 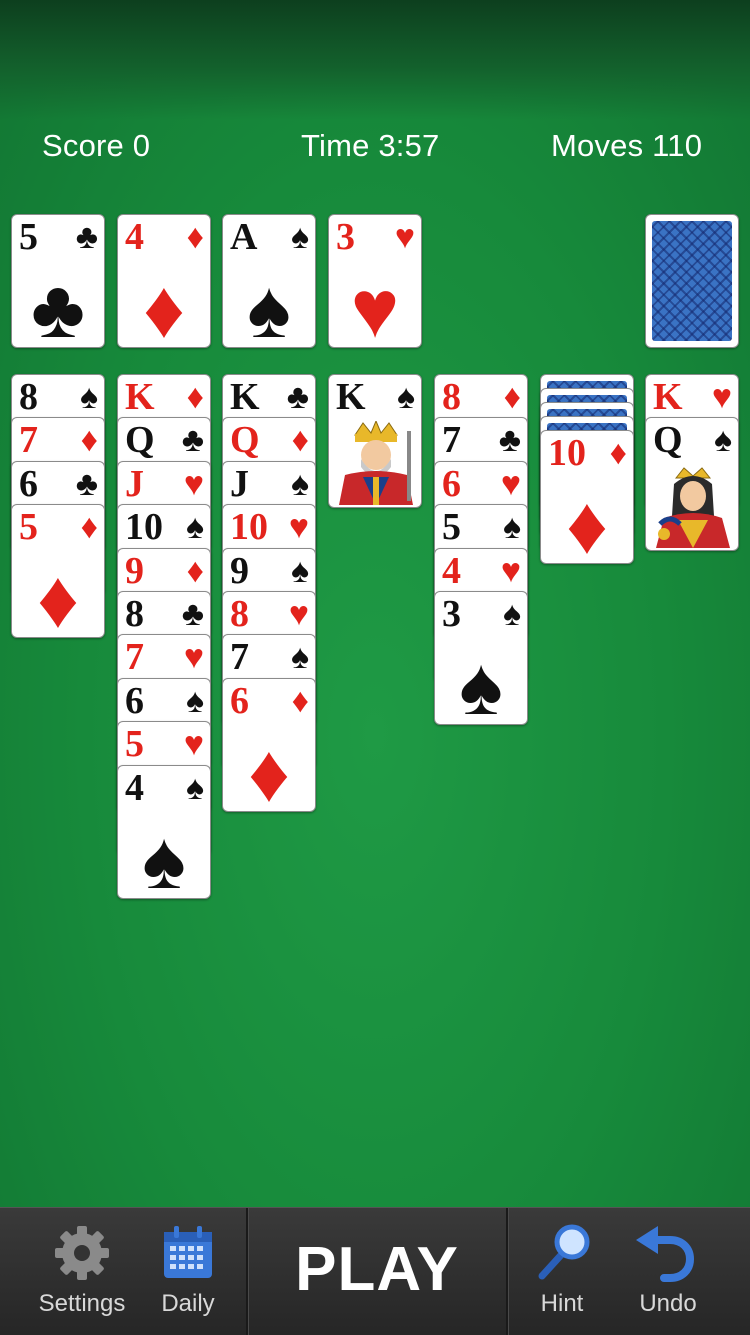 I want to click on hint-label: Hint, so click(x=562, y=1303).